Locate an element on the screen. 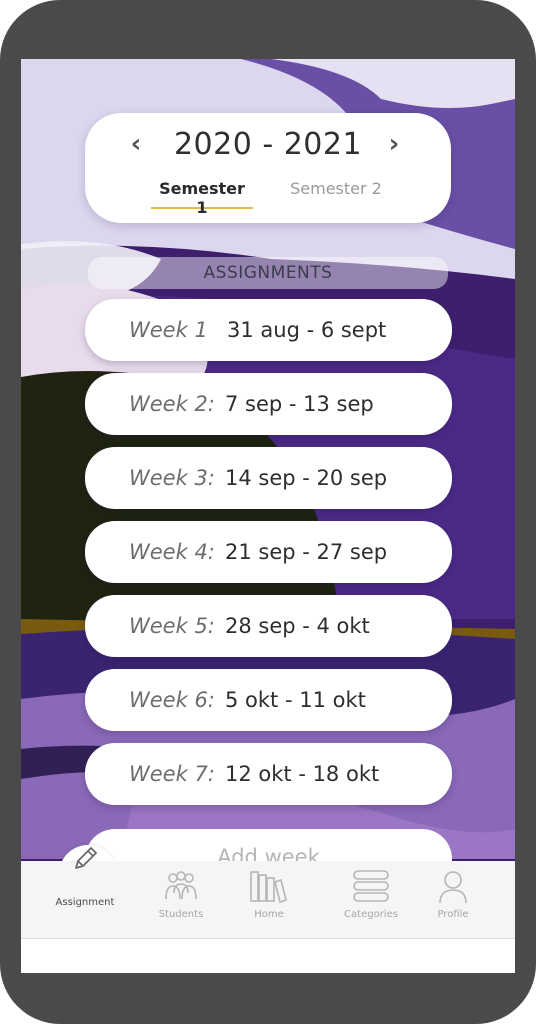 The image size is (536, 1024). week-label: Week 4: is located at coordinates (172, 552).